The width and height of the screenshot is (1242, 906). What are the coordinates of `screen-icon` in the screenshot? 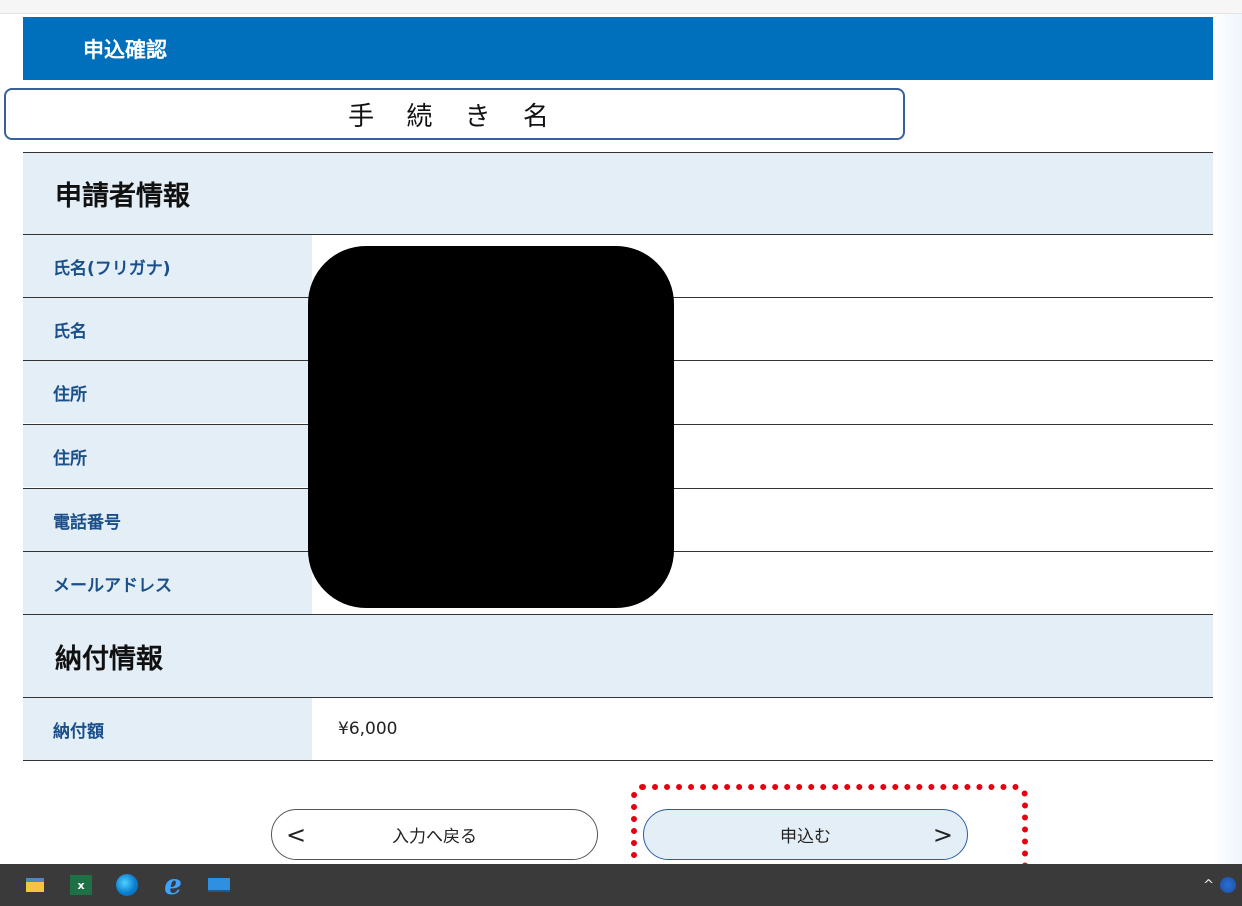 It's located at (219, 885).